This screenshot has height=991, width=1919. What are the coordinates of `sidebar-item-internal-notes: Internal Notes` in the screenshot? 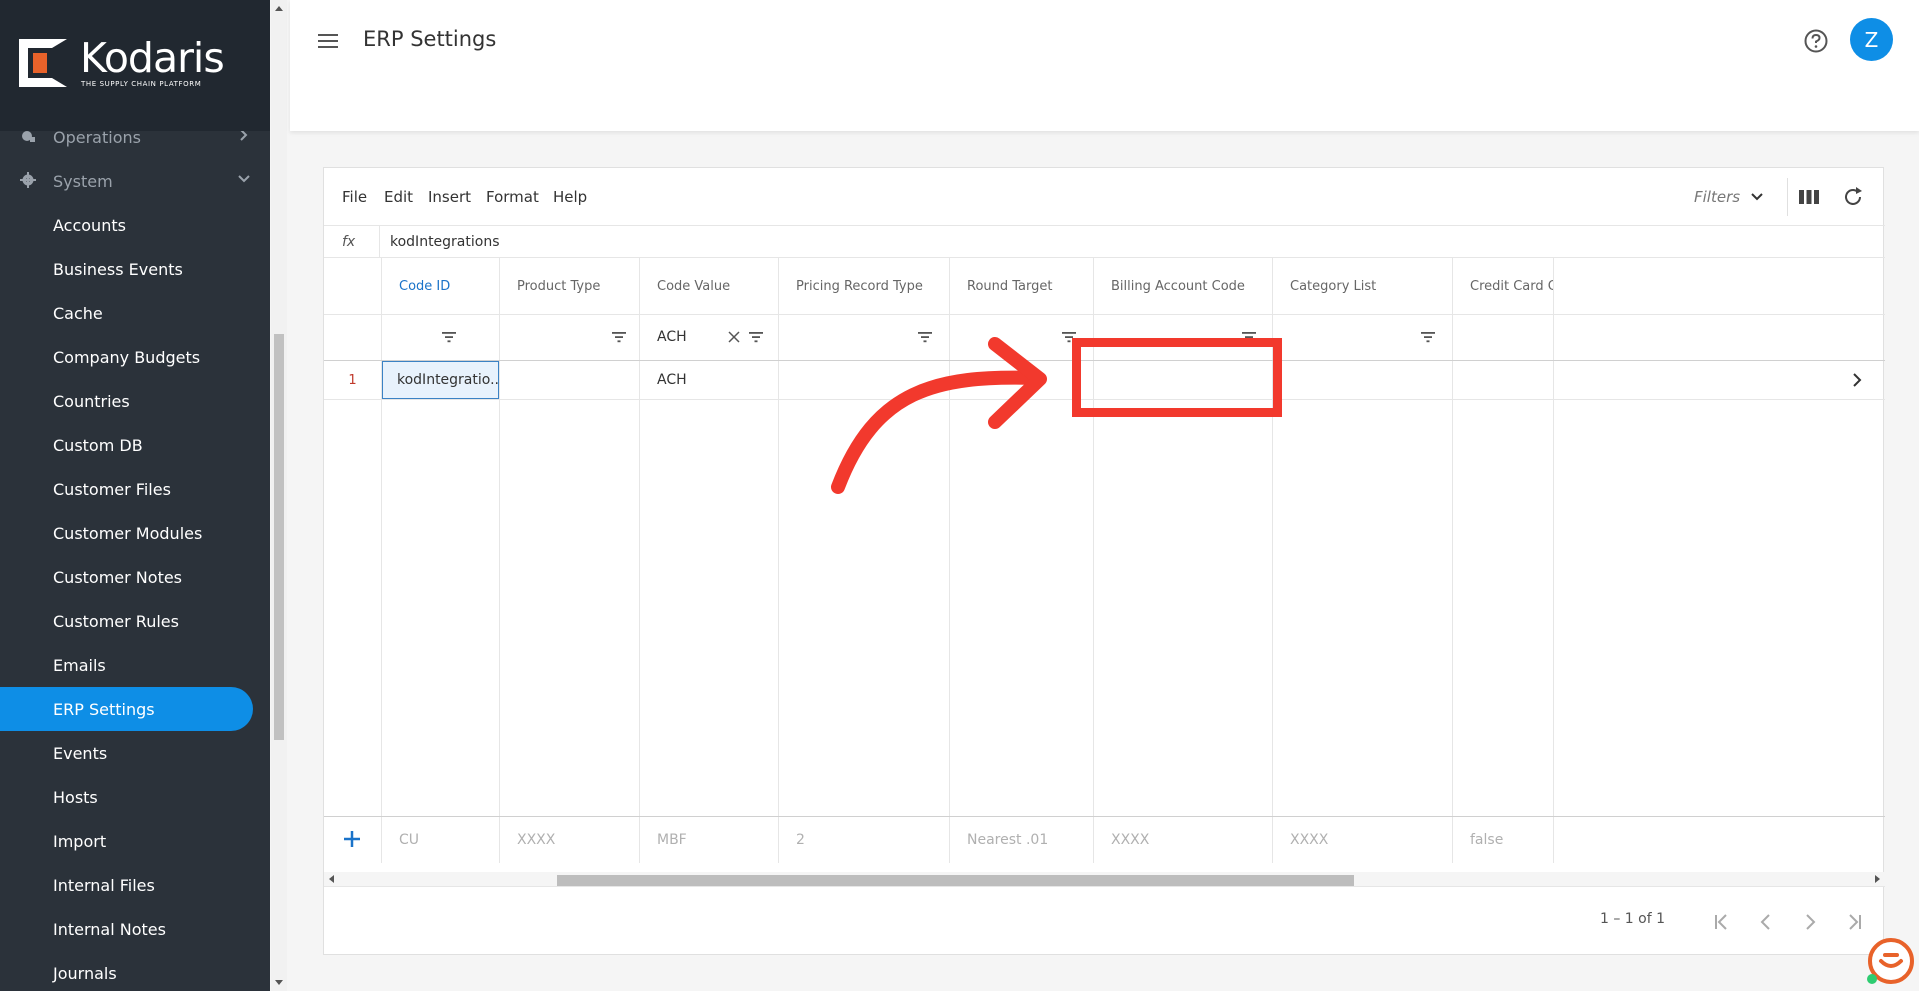 It's located at (126, 929).